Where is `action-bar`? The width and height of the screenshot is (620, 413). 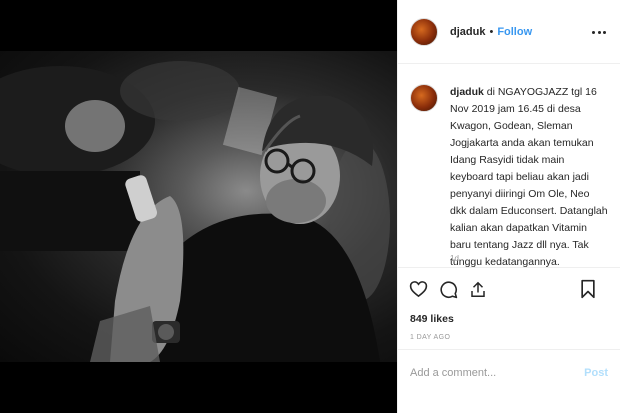 action-bar is located at coordinates (509, 289).